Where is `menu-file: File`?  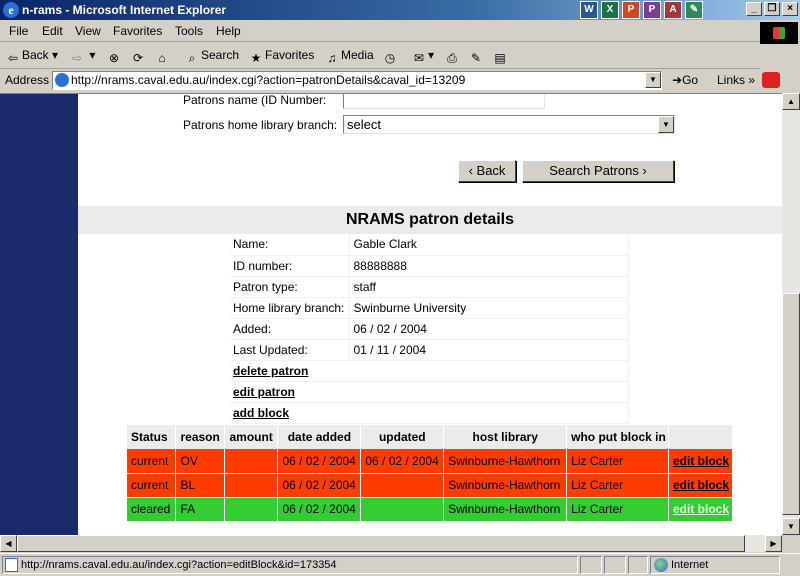
menu-file: File is located at coordinates (18, 31).